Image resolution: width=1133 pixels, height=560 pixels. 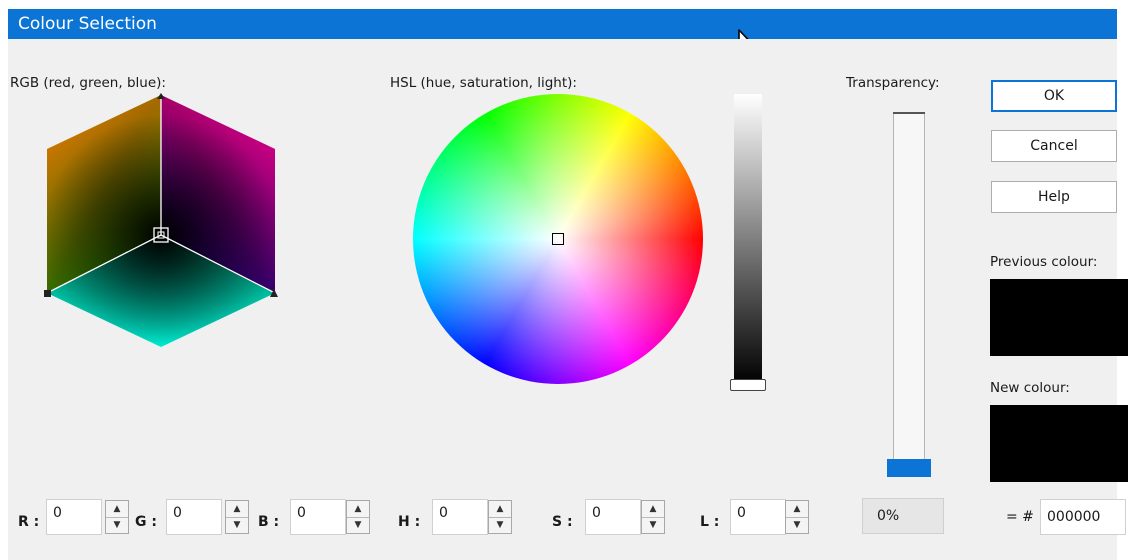 I want to click on transparency-slider-top-edge, so click(x=909, y=113).